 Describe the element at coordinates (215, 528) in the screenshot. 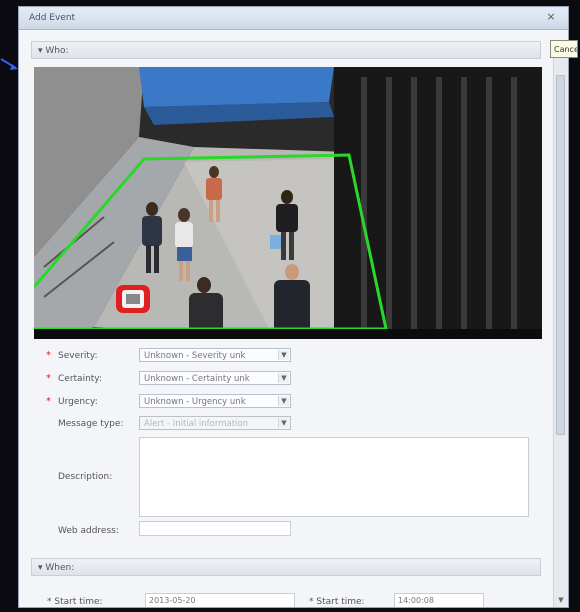

I see `web-address-input` at that location.